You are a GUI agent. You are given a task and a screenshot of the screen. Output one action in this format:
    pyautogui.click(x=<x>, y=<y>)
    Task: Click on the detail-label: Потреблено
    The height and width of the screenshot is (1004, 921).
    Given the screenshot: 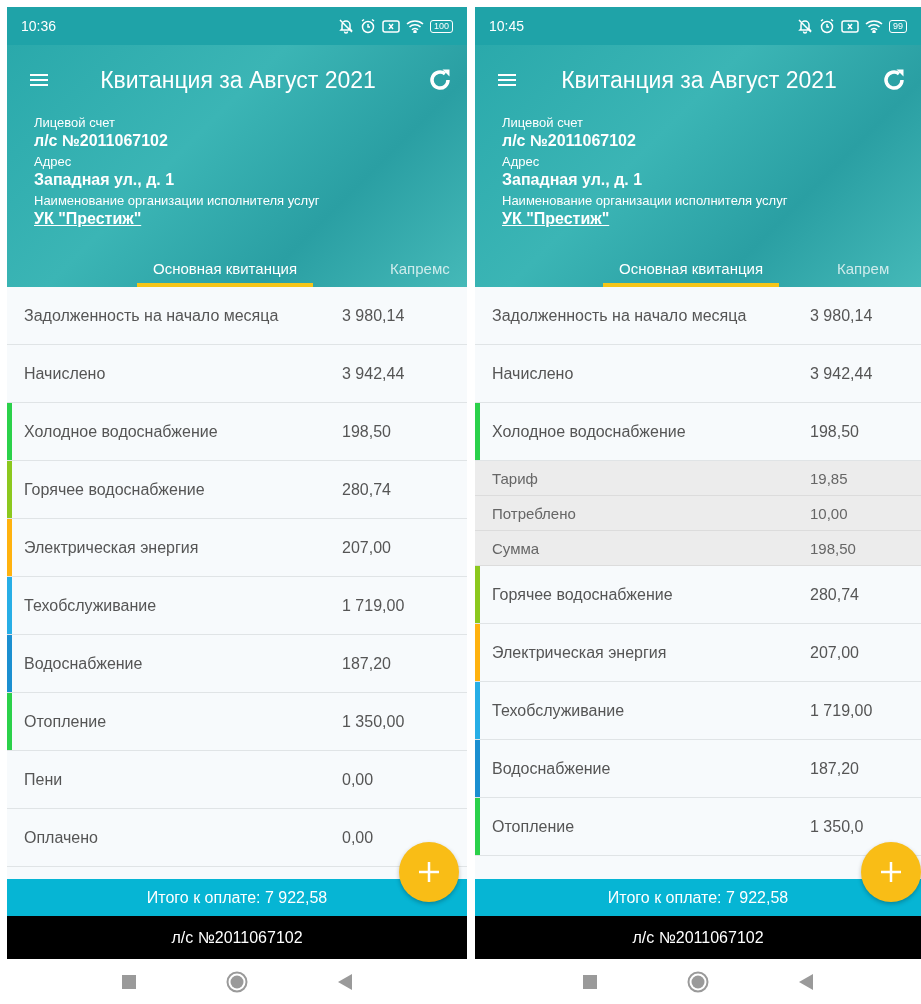 What is the action you would take?
    pyautogui.click(x=534, y=513)
    